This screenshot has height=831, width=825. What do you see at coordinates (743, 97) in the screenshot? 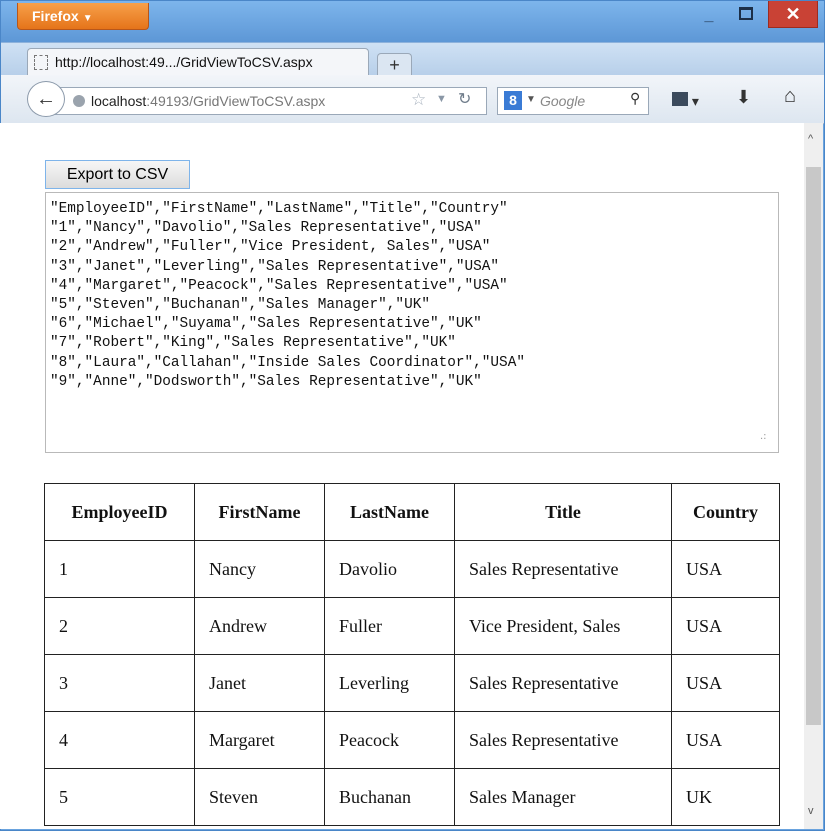
I see `download-icon: ⬇` at bounding box center [743, 97].